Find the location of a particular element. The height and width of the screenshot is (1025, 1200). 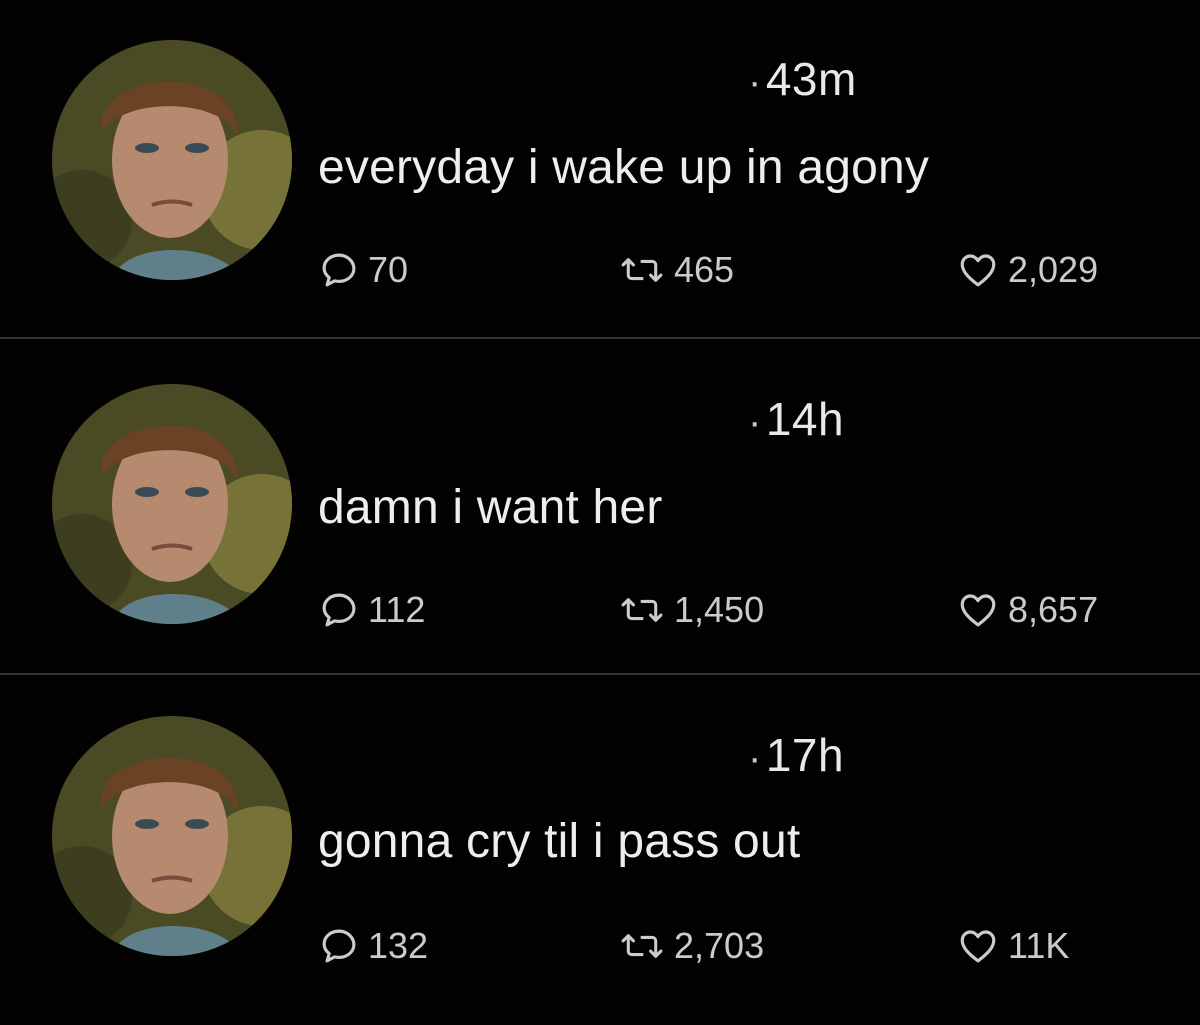

retweet-button: 1,450 is located at coordinates (691, 610).